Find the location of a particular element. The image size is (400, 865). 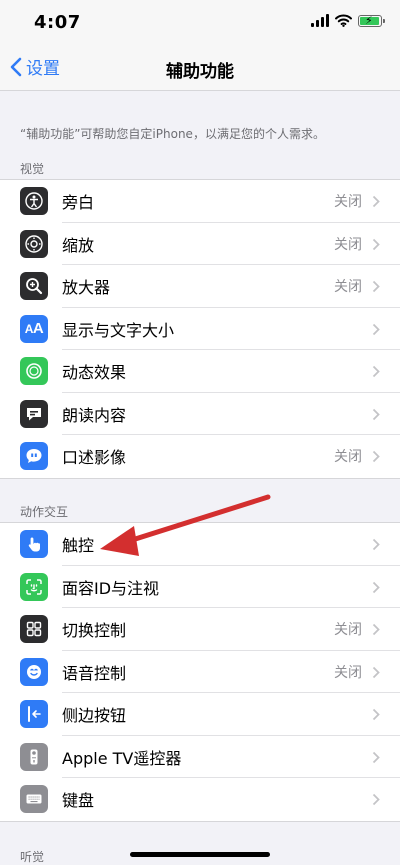

home-indicator is located at coordinates (200, 854).